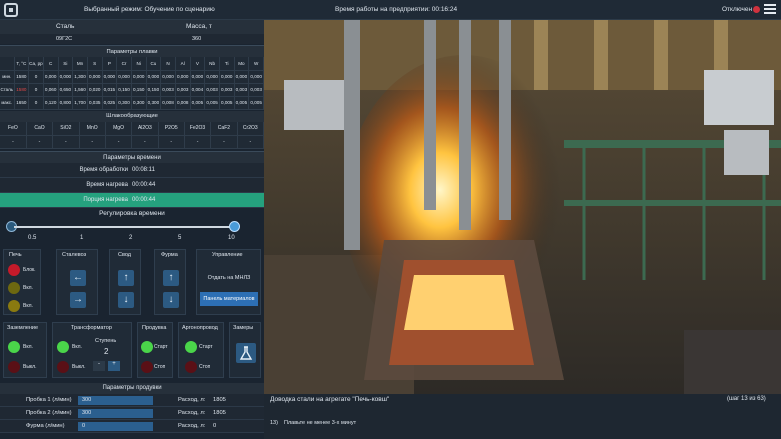  I want to click on melt-col-ca: Cа, ppm, so click(36, 64).